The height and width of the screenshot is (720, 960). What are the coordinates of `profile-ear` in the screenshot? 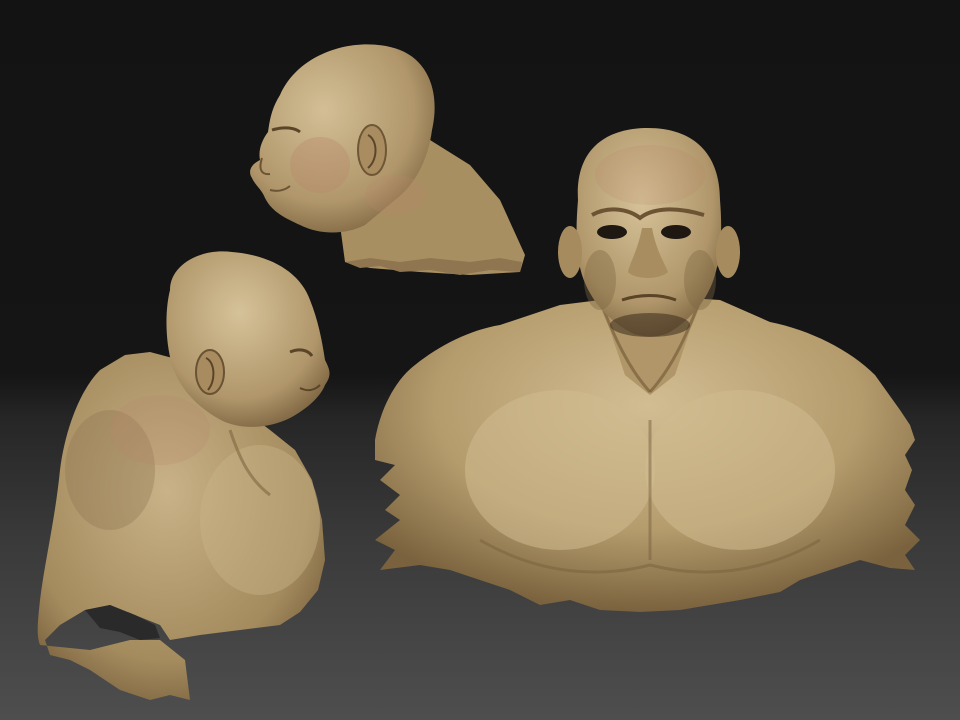 It's located at (372, 150).